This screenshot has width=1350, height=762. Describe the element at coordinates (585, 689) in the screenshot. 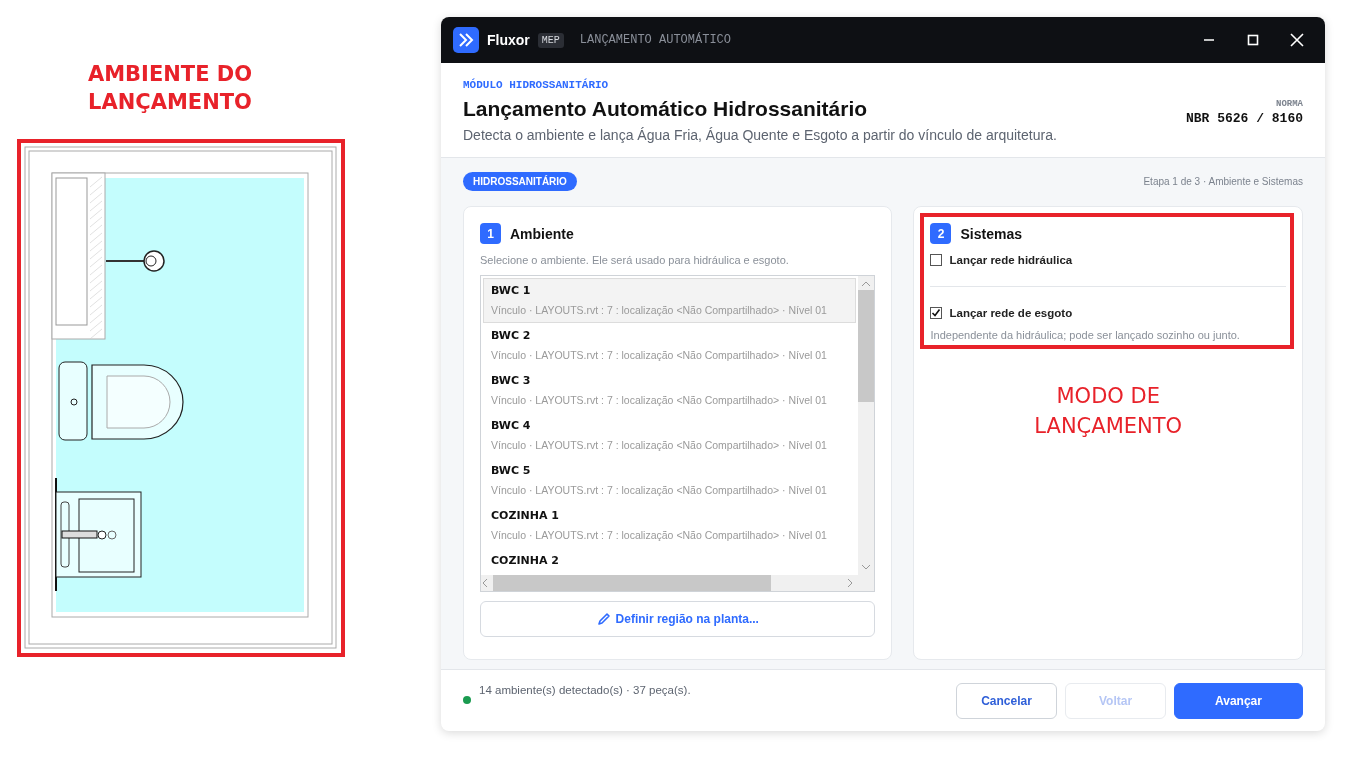

I see `status-text: 14 ambiente(s) detectado(s) · 37 peça(s).` at that location.